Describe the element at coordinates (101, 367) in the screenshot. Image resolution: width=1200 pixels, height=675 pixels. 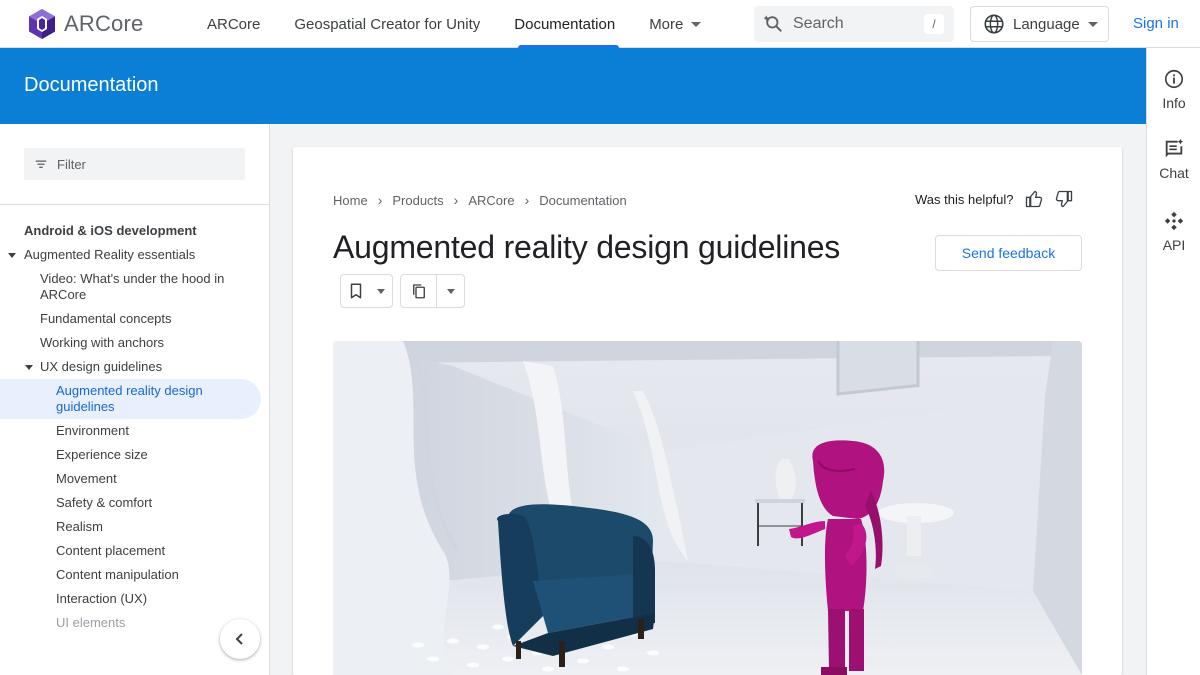
I see `sidebar-item-ux-design-guidelines: UX design guidelines` at that location.